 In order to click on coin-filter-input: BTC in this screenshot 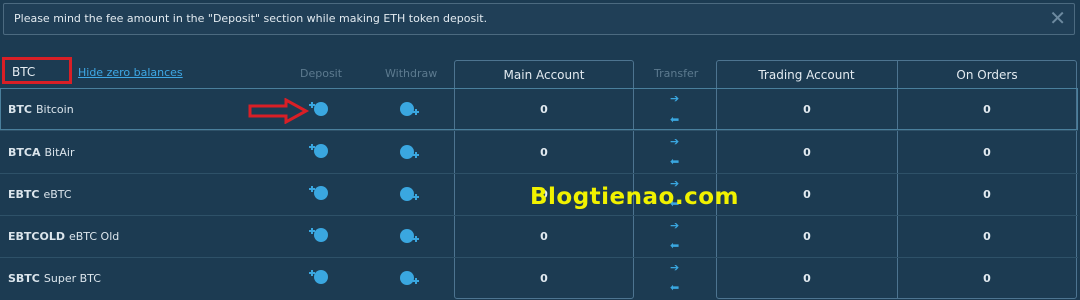, I will do `click(37, 70)`.